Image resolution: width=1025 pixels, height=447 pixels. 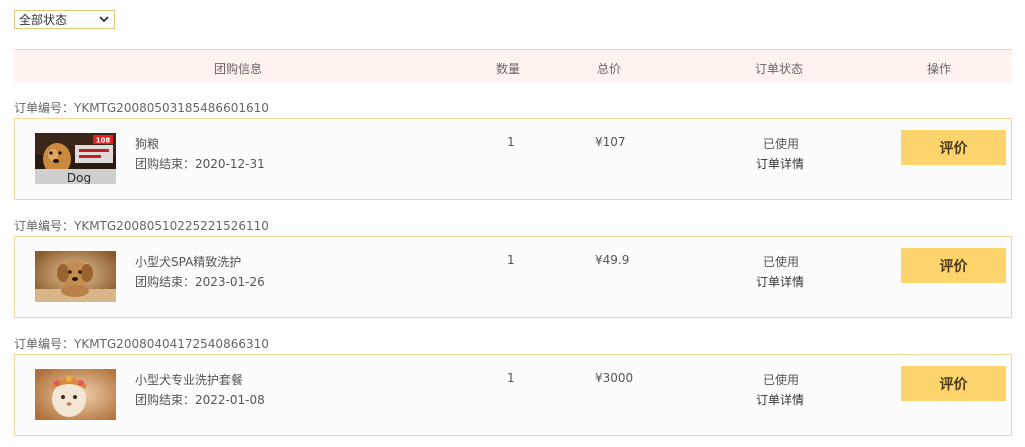 I want to click on order-price: ¥3000, so click(x=614, y=378).